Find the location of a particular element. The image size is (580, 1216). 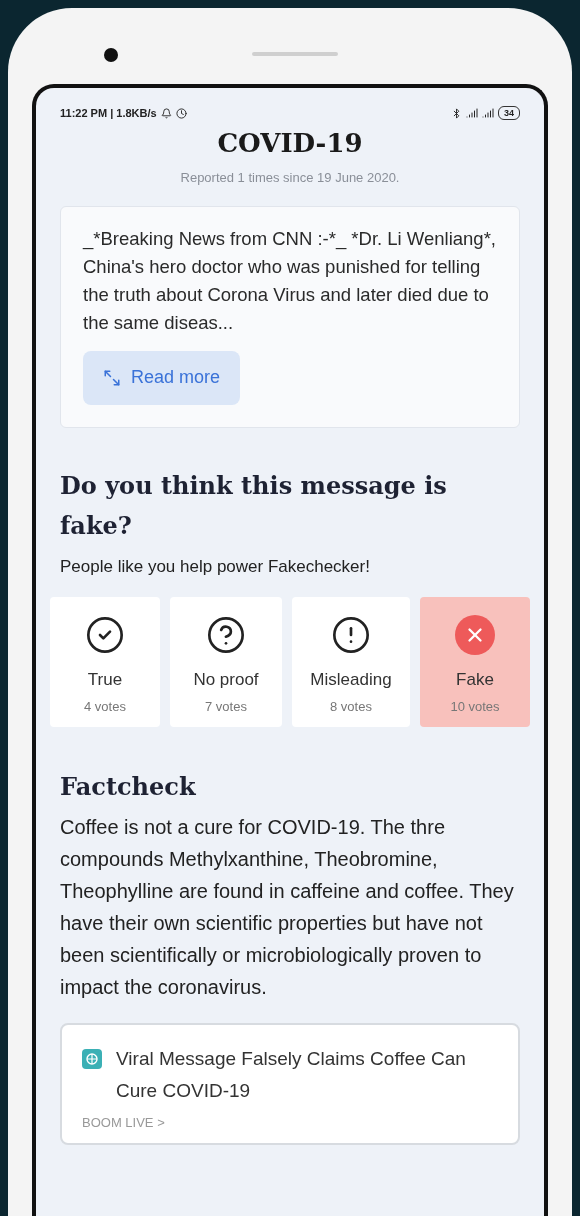

vote-count: 8 votes is located at coordinates (351, 706).